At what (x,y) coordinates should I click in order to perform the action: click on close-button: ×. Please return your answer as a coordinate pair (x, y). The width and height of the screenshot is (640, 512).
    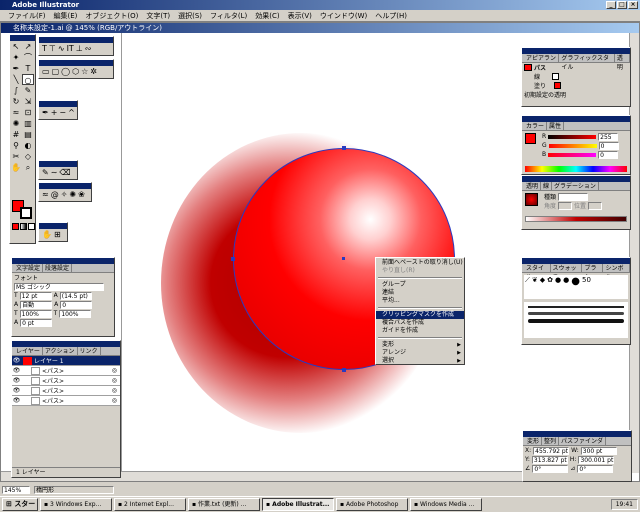
    Looking at the image, I should click on (633, 5).